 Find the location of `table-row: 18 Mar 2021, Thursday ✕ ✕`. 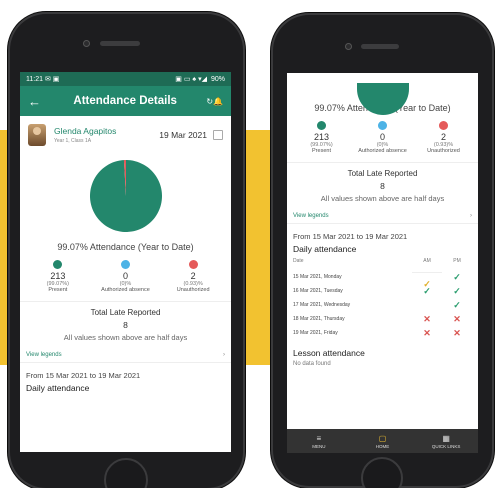

table-row: 18 Mar 2021, Thursday ✕ ✕ is located at coordinates (382, 319).